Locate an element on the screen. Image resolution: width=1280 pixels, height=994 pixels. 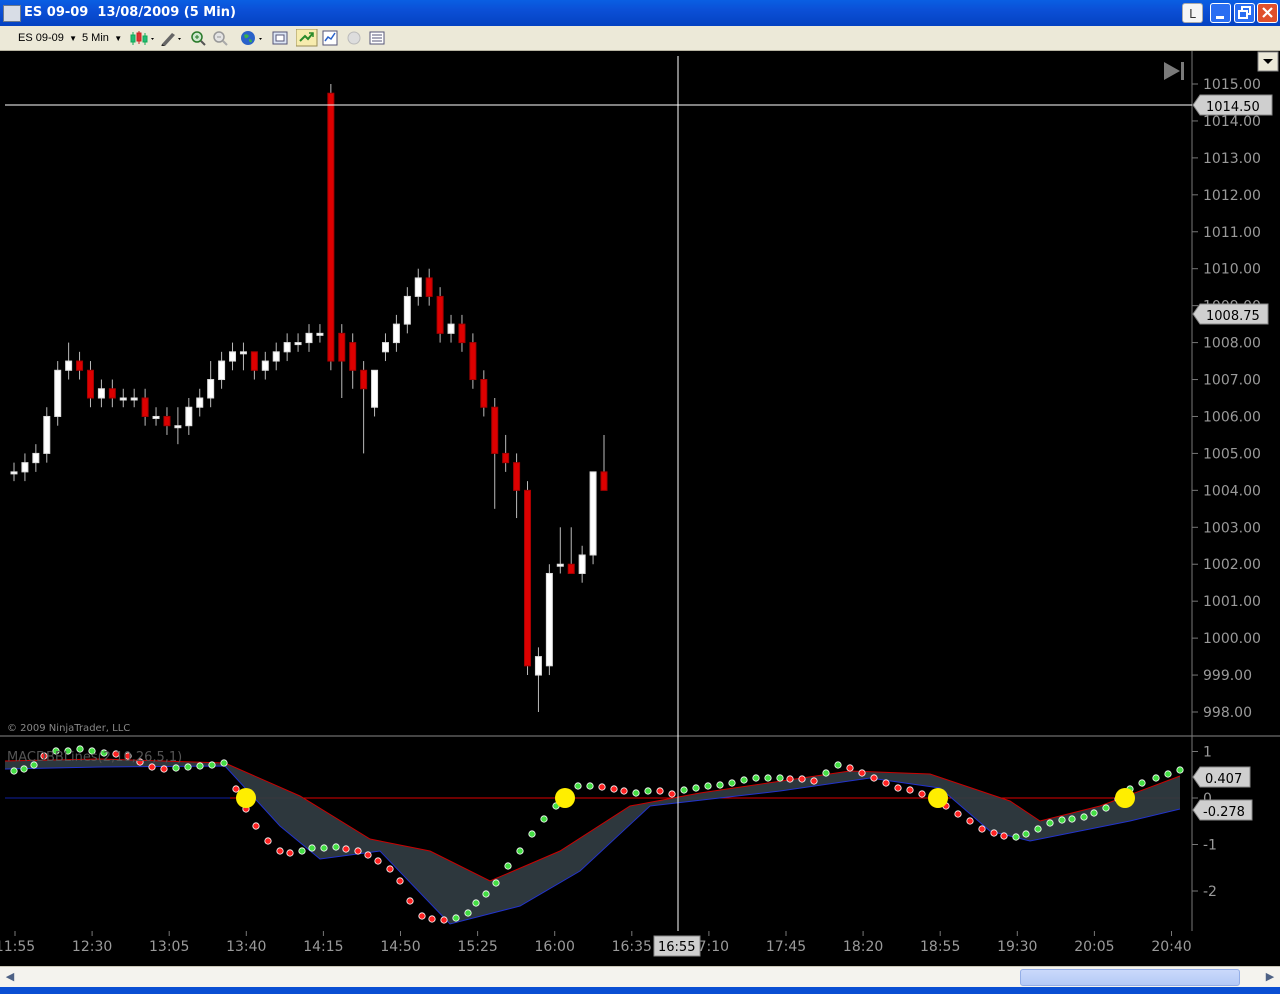
price-tick-label: 1007.00 is located at coordinates (1232, 381).